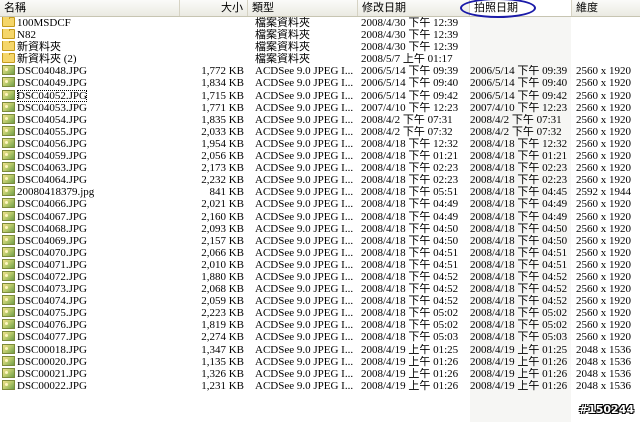  Describe the element at coordinates (521, 8) in the screenshot. I see `column-header-date-taken: 拍照日期` at that location.